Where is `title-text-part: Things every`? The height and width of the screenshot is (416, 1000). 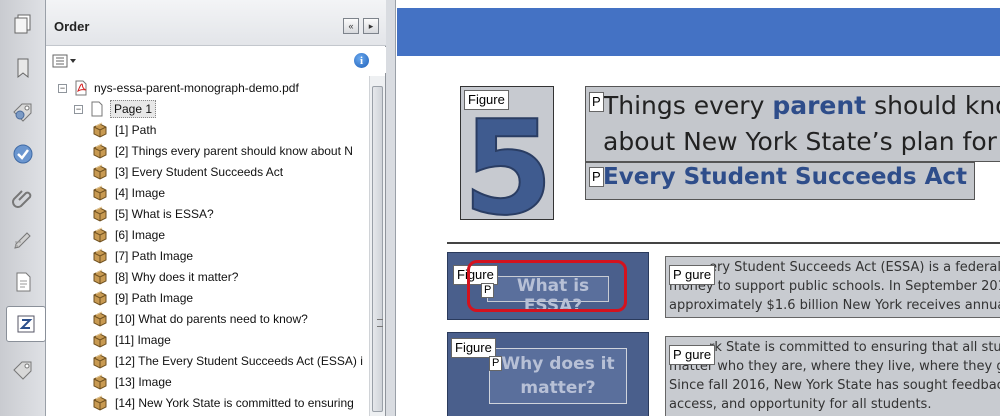
title-text-part: Things every is located at coordinates (688, 105).